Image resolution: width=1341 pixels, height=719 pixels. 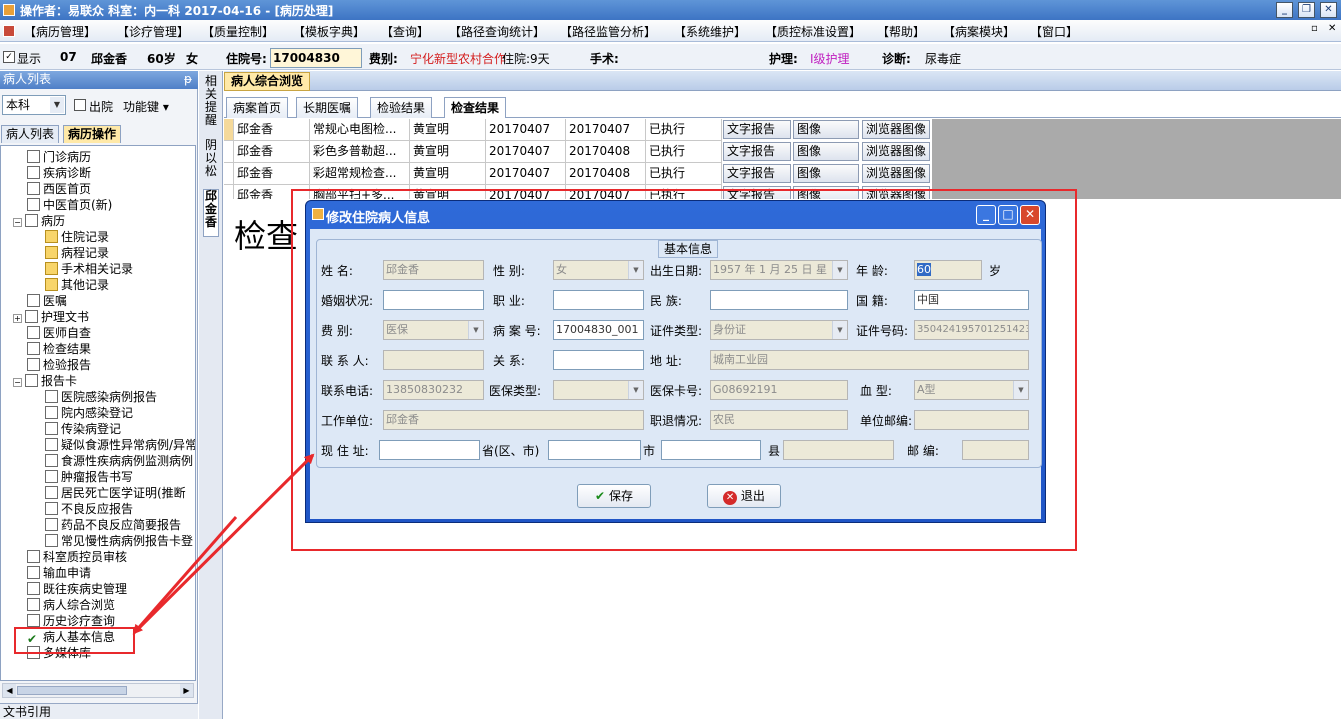 What do you see at coordinates (153, 31) in the screenshot?
I see `menu-diagnosis-management: 【诊疗管理】` at bounding box center [153, 31].